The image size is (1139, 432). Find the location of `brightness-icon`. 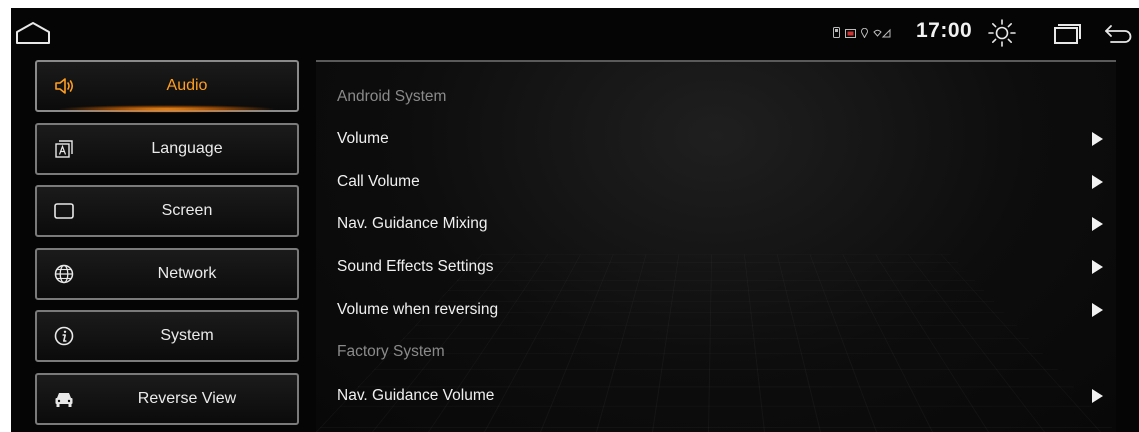

brightness-icon is located at coordinates (1002, 33).